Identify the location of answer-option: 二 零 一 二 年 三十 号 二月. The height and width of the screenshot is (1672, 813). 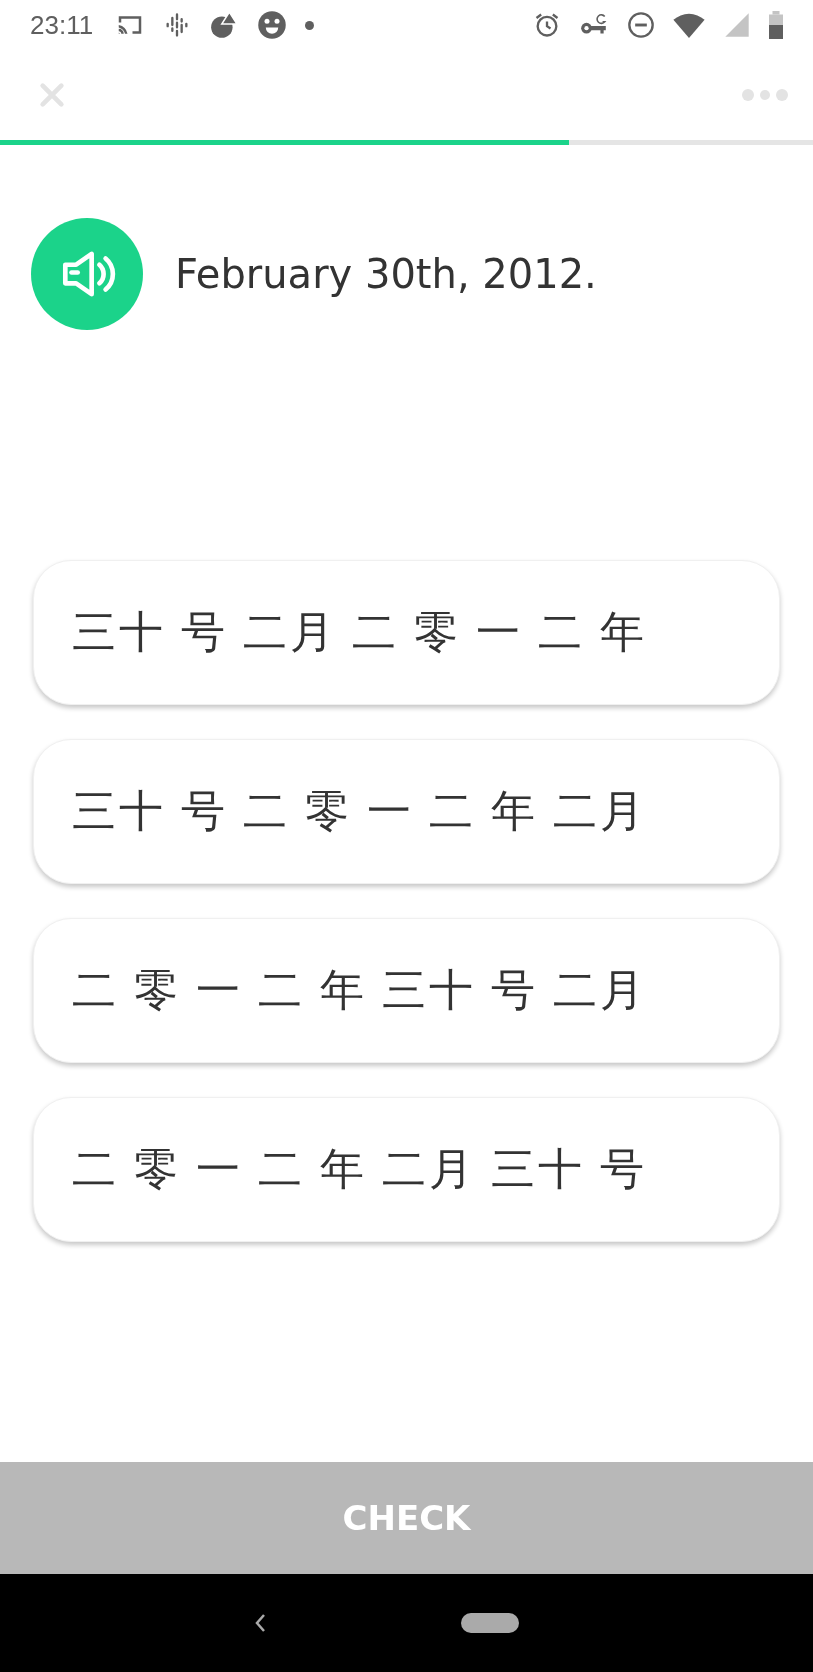
(406, 990).